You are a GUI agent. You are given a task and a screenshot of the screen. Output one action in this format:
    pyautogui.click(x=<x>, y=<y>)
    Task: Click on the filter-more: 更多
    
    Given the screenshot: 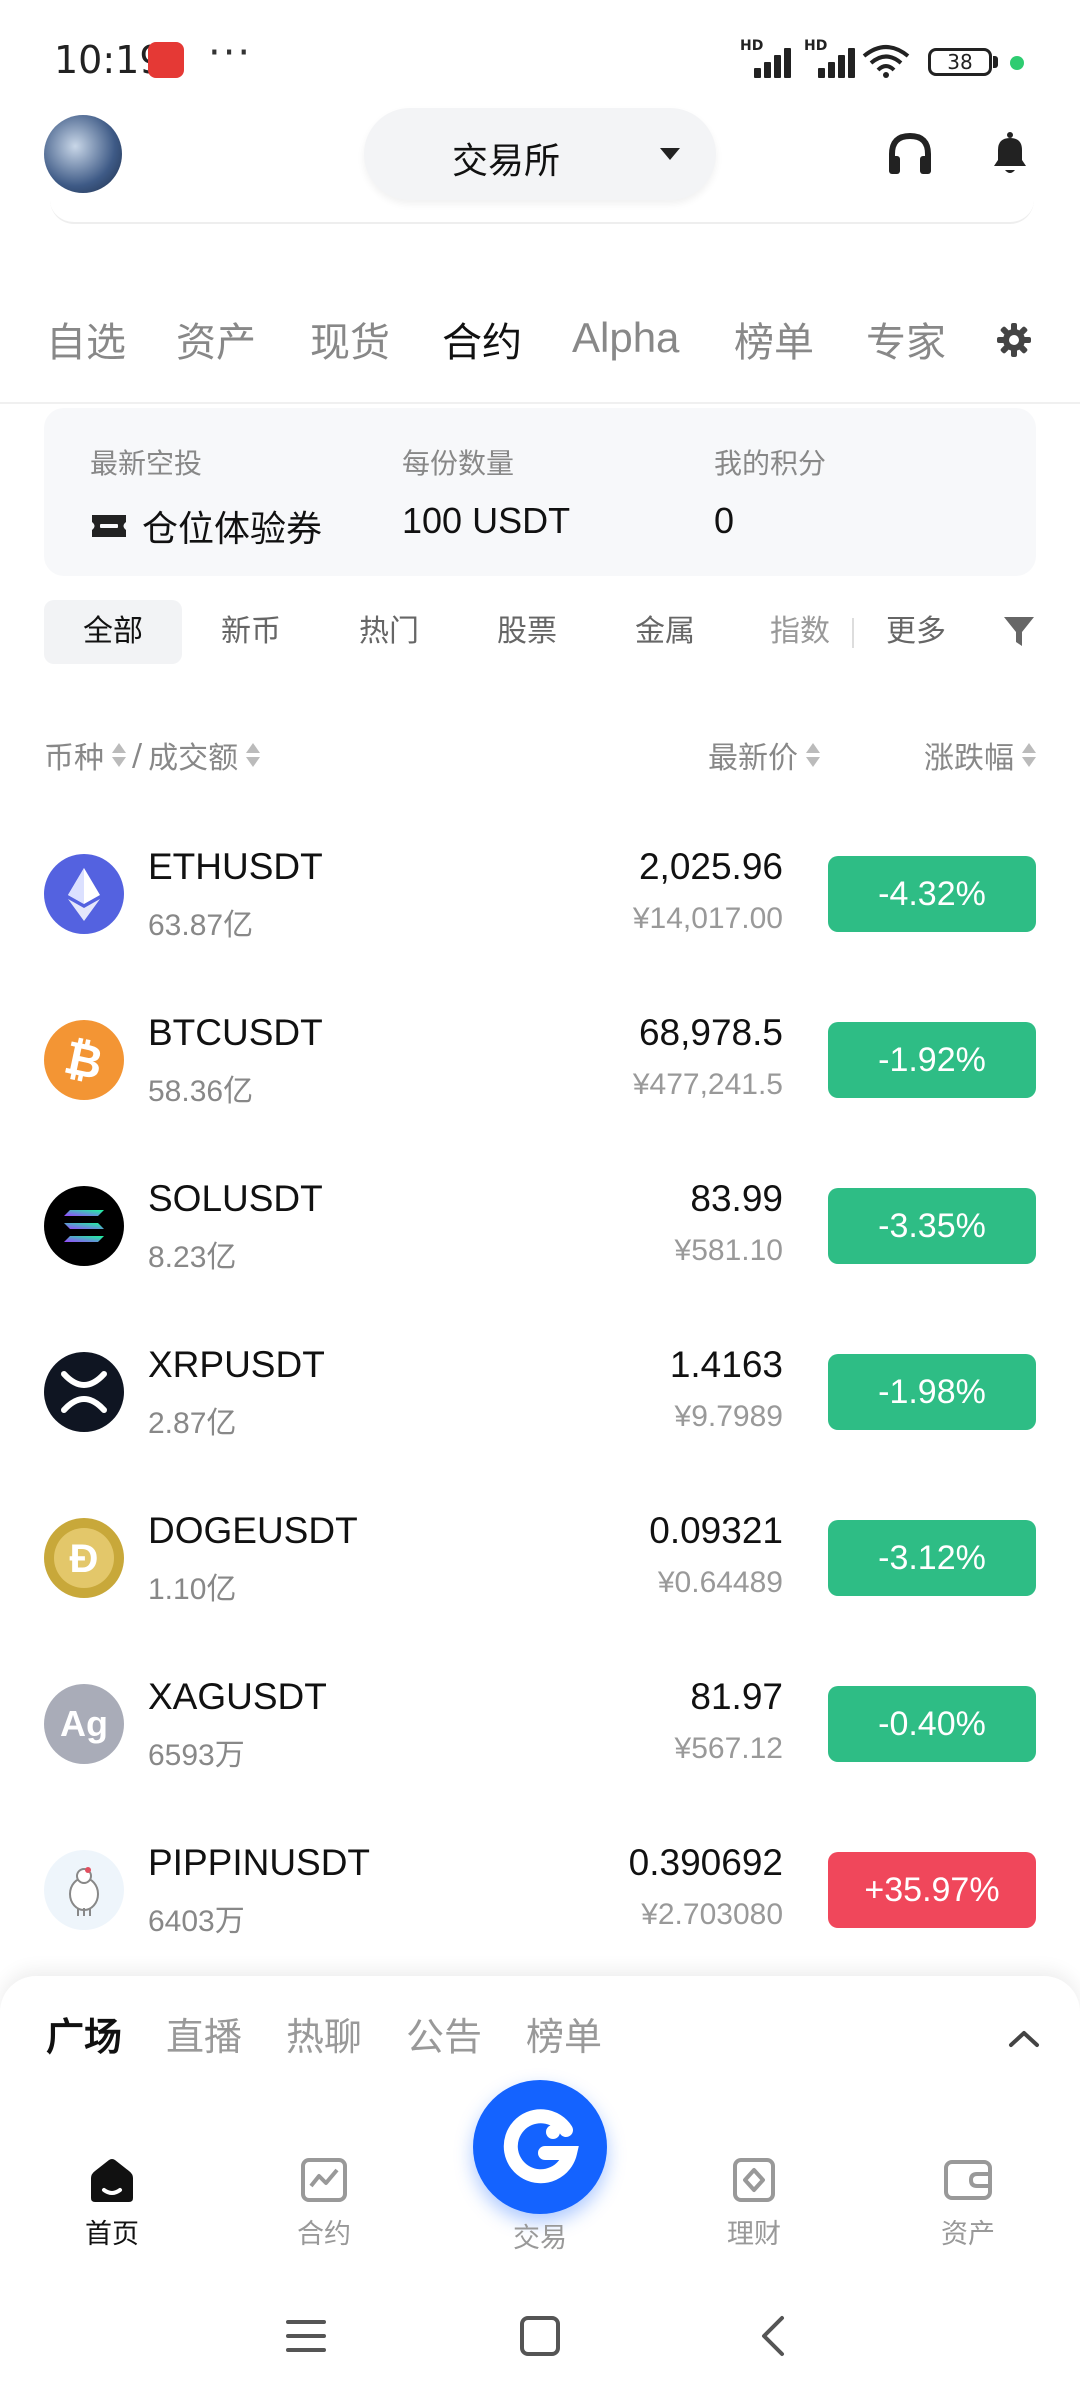 What is the action you would take?
    pyautogui.click(x=916, y=632)
    